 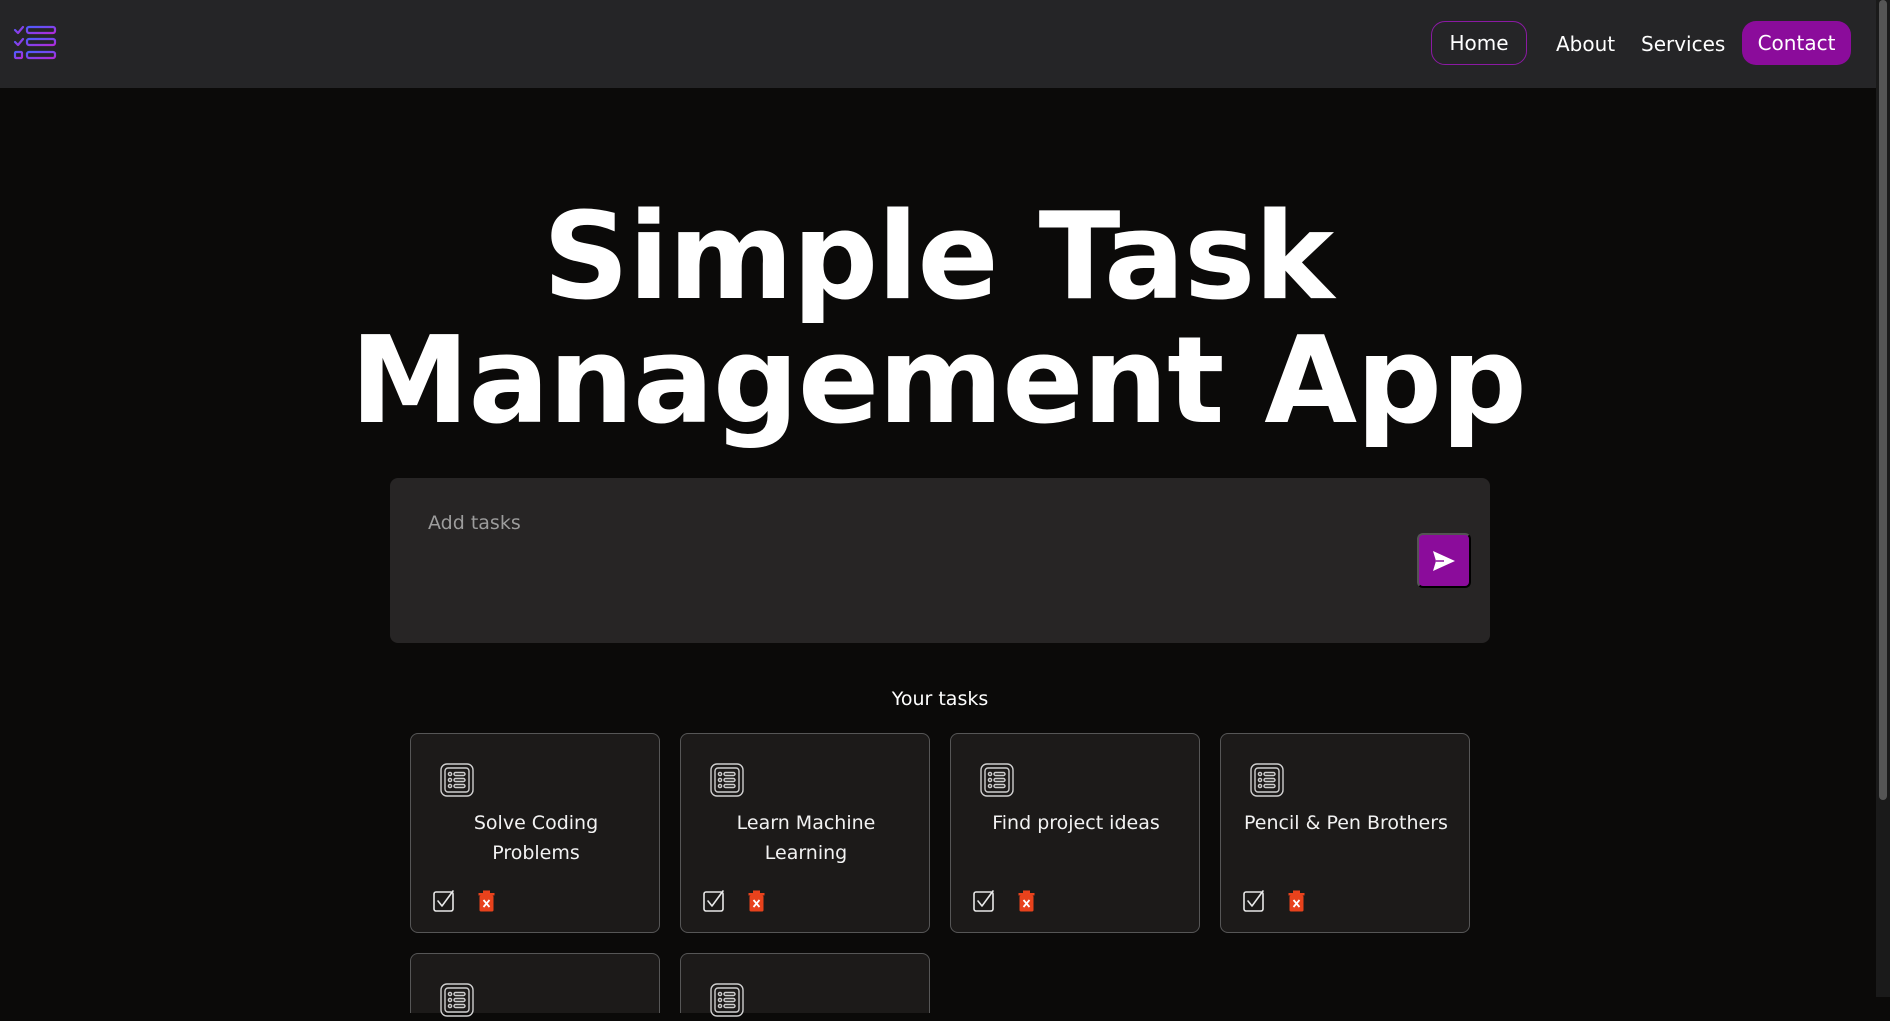 I want to click on send-icon, so click(x=1444, y=560).